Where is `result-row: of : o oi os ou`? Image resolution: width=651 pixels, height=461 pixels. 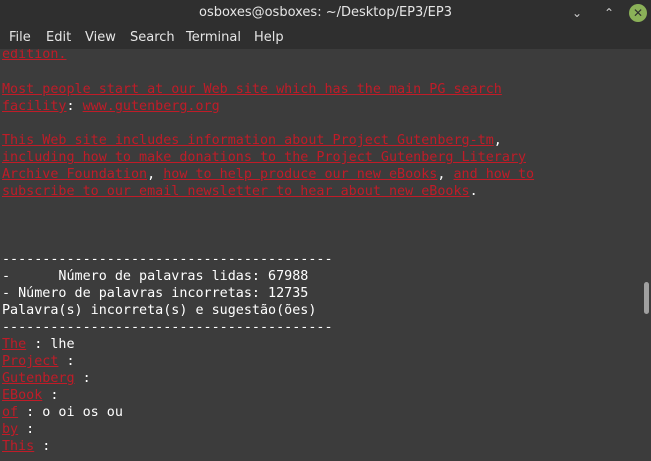 result-row: of : o oi os ou is located at coordinates (62, 412).